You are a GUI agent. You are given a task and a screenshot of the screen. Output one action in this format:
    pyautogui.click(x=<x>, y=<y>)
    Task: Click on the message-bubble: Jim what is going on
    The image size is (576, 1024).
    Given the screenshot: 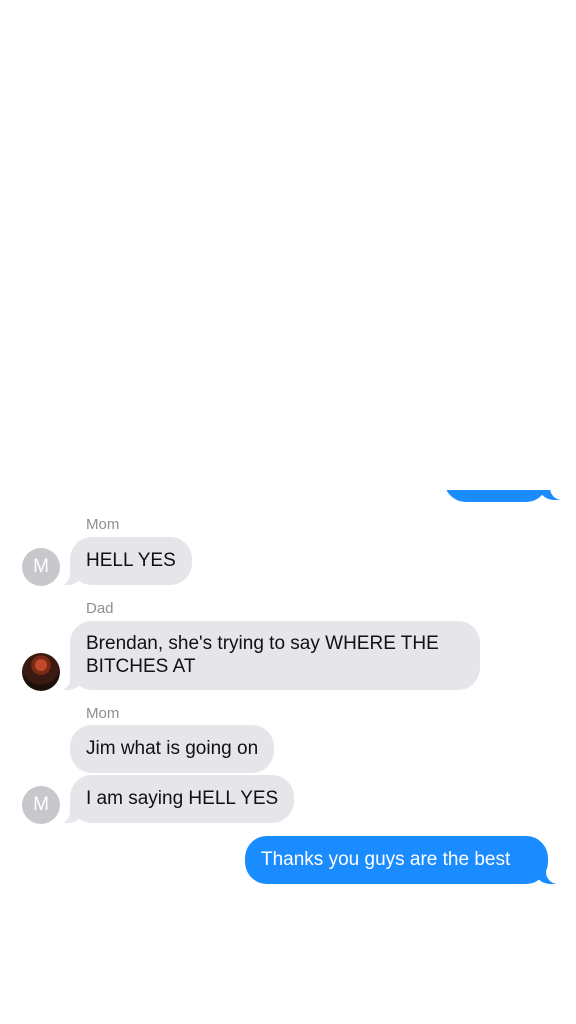 What is the action you would take?
    pyautogui.click(x=172, y=749)
    